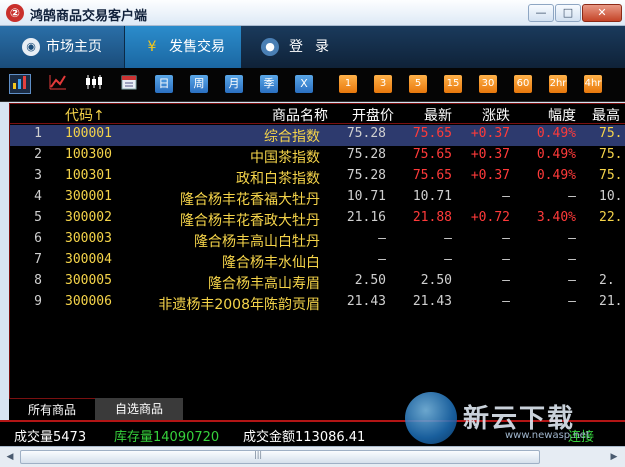  Describe the element at coordinates (366, 301) in the screenshot. I see `open-price: 21.43` at that location.